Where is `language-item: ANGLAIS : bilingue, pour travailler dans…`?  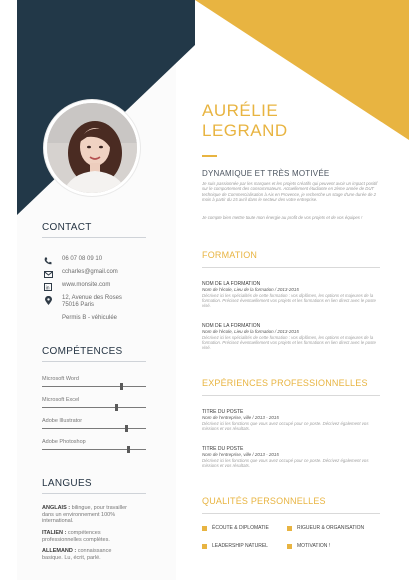 language-item: ANGLAIS : bilingue, pour travailler dans… is located at coordinates (85, 515).